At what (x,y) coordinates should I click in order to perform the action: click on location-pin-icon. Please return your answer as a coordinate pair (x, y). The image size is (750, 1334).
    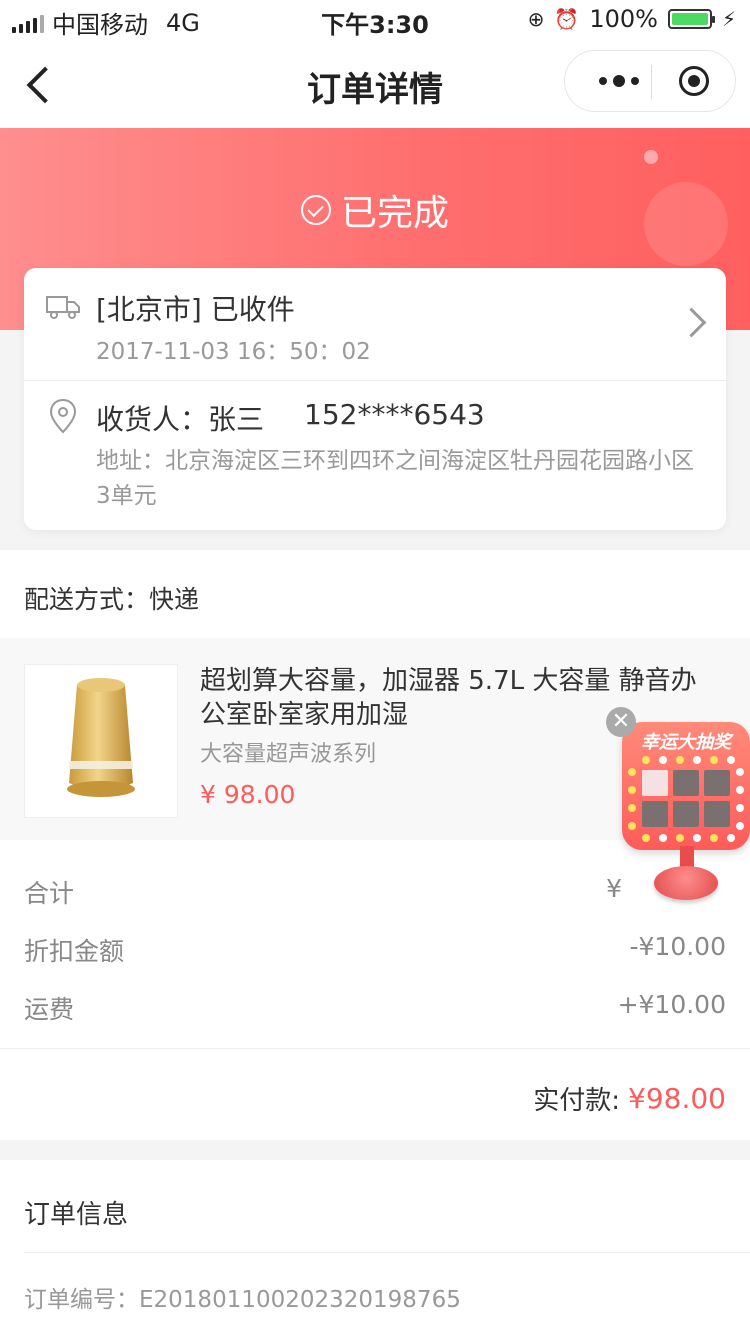
    Looking at the image, I should click on (63, 416).